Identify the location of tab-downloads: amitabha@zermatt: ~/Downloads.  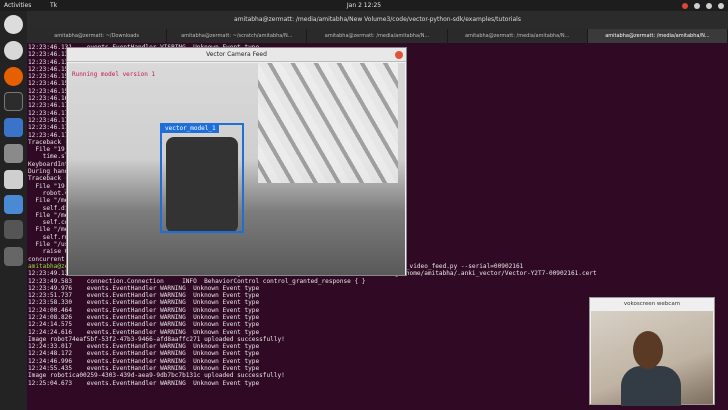
(97, 36).